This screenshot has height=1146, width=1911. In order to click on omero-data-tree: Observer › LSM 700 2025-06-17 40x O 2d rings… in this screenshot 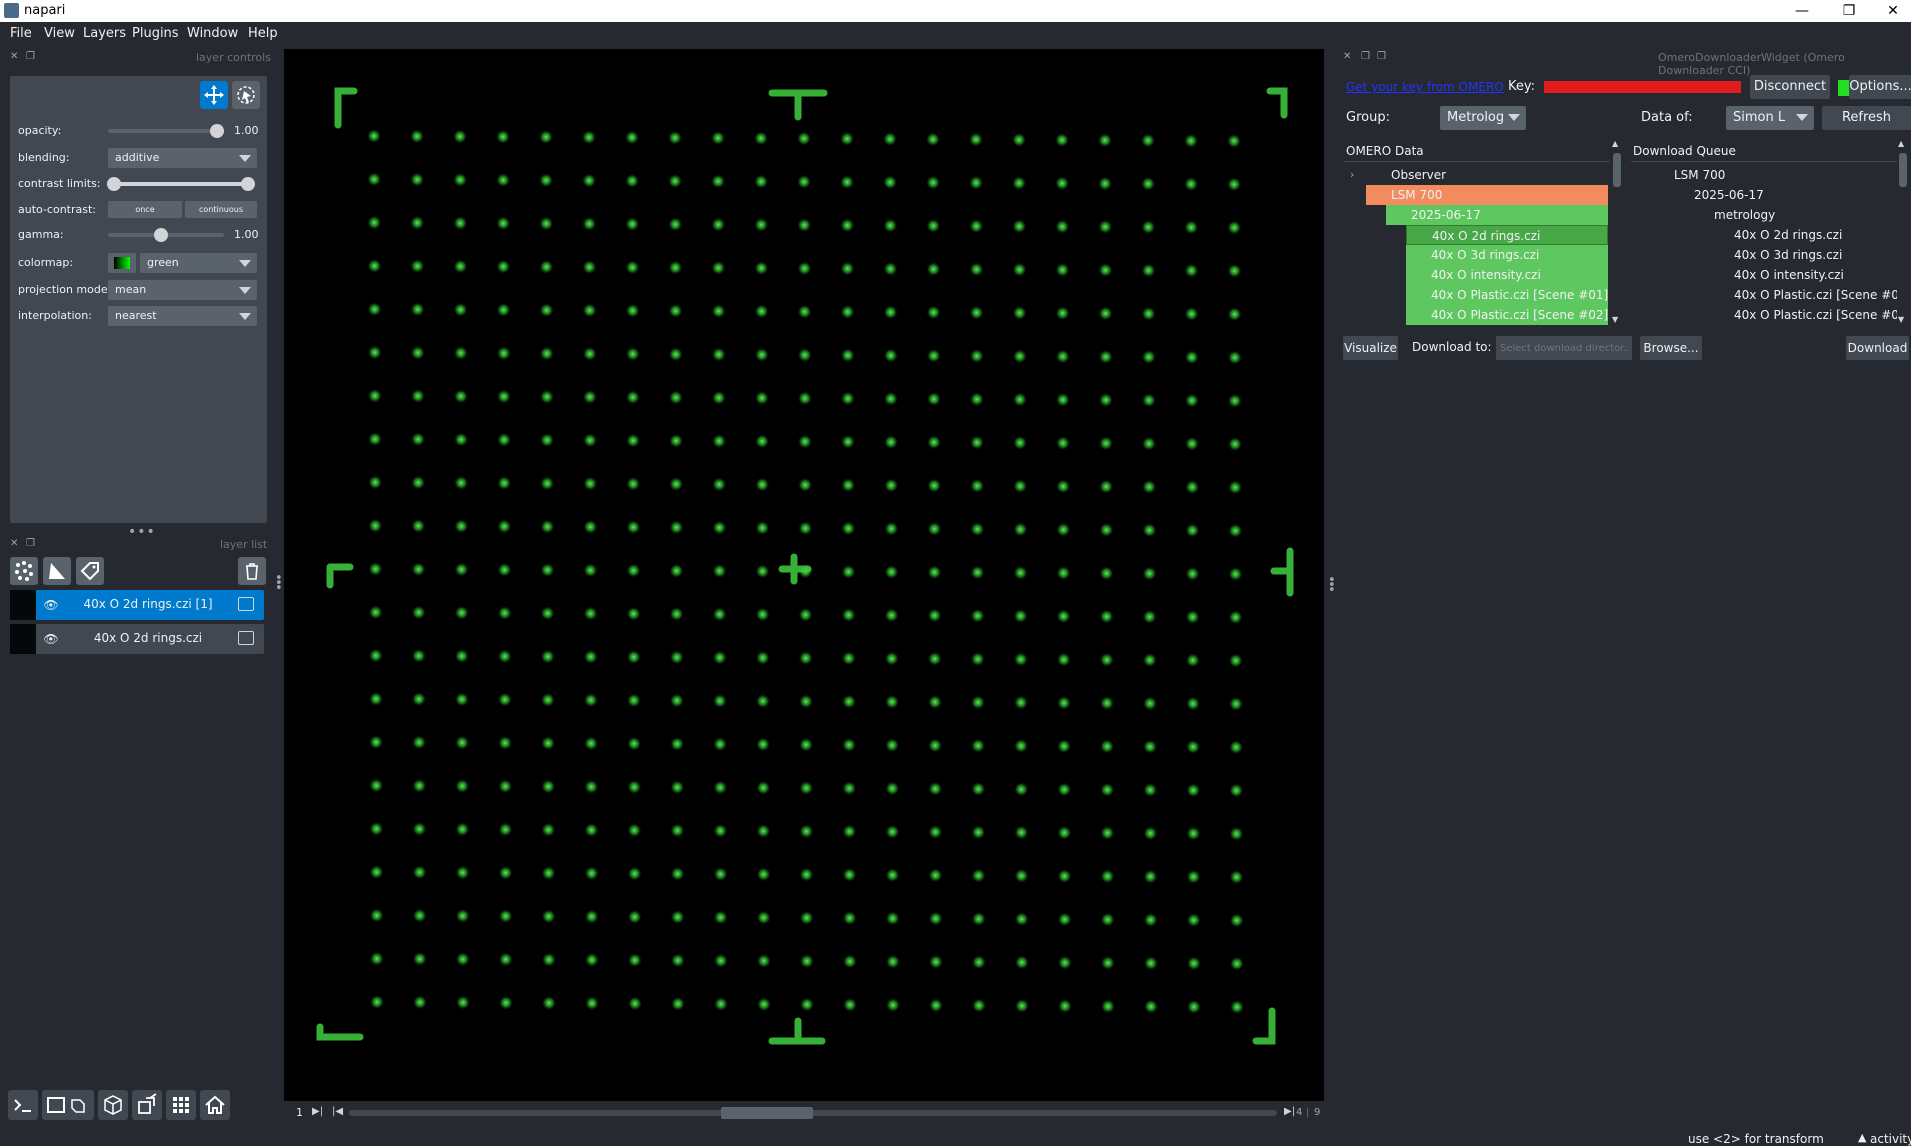, I will do `click(1476, 246)`.